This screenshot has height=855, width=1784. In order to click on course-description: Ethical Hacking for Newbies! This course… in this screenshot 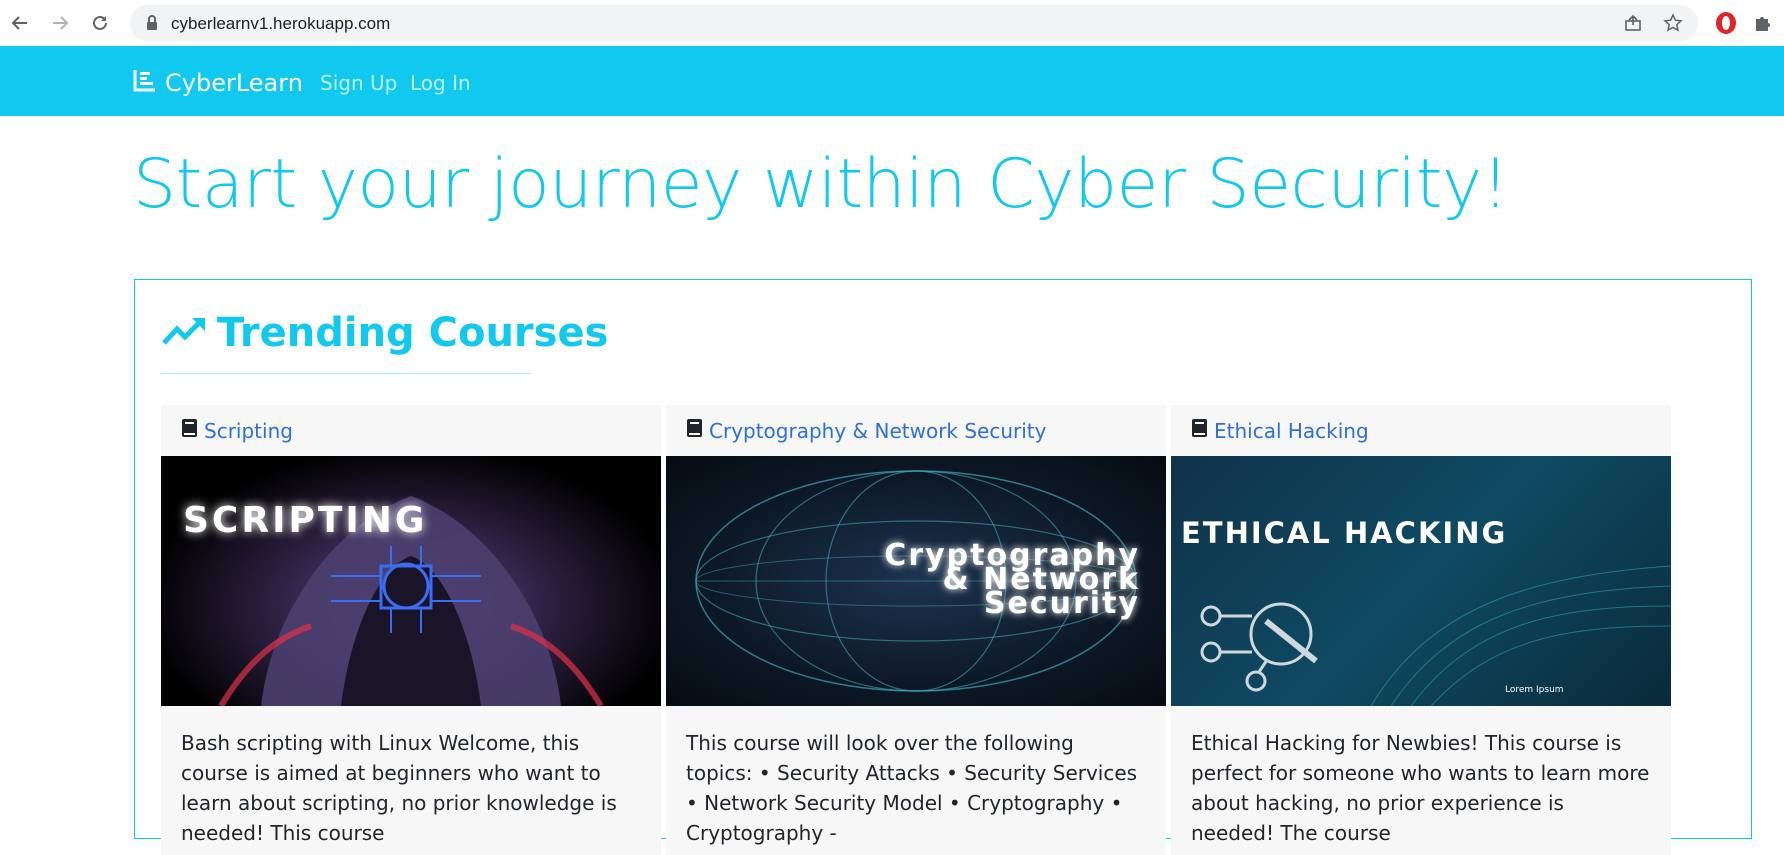, I will do `click(1420, 788)`.